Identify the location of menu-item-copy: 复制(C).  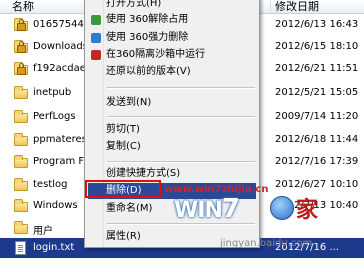
(172, 147).